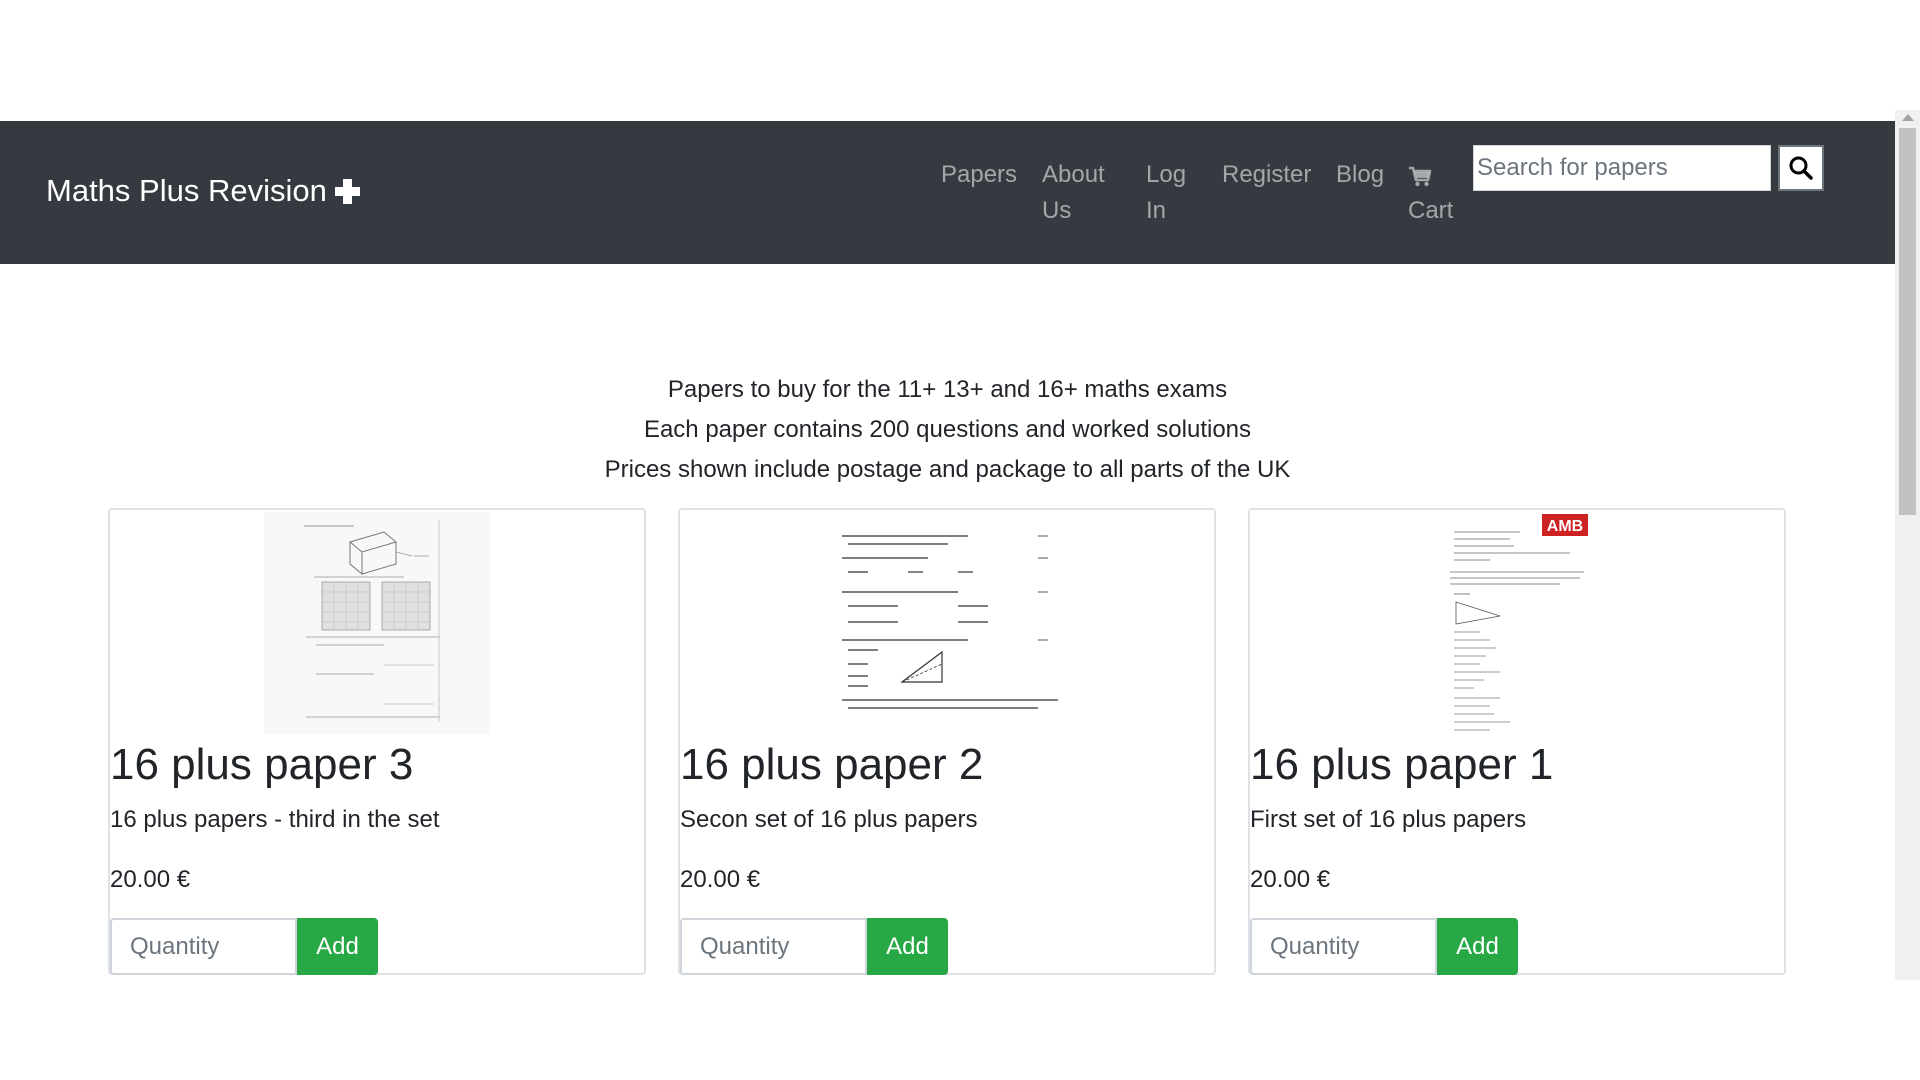  I want to click on product-title: 16 plus paper 1, so click(1401, 765).